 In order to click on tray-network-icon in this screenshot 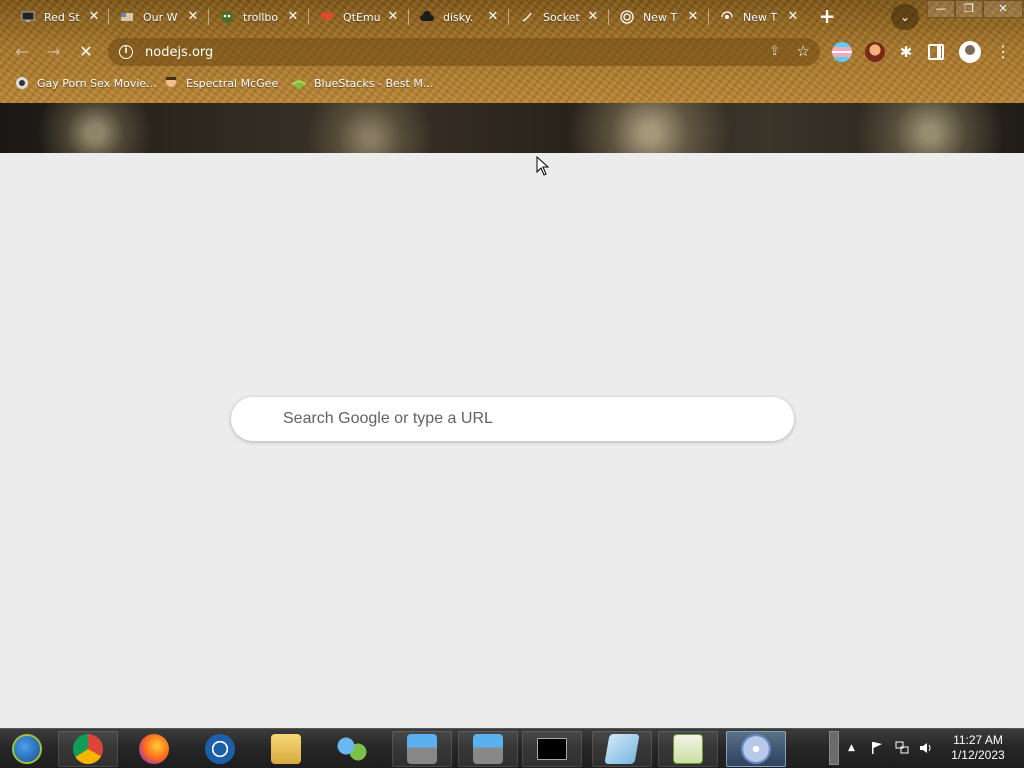, I will do `click(902, 749)`.